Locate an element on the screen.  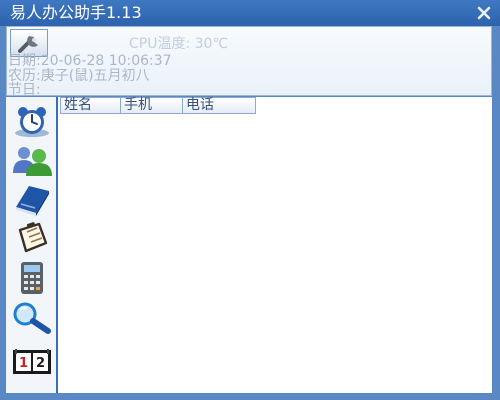
sidebar-item-search is located at coordinates (32, 318).